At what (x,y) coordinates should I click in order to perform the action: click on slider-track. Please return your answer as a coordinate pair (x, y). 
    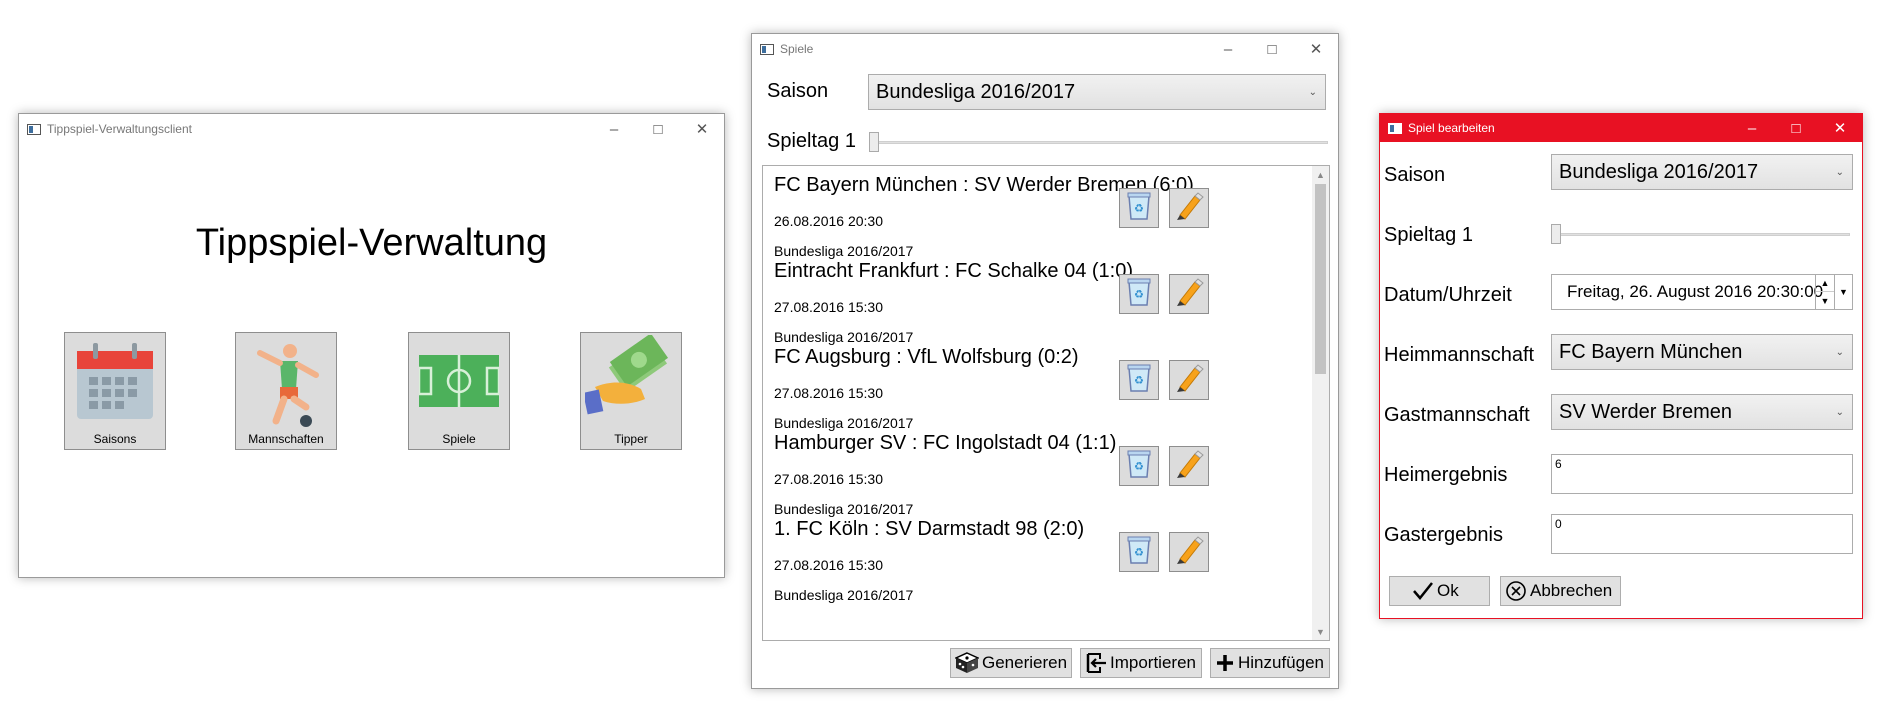
    Looking at the image, I should click on (1700, 234).